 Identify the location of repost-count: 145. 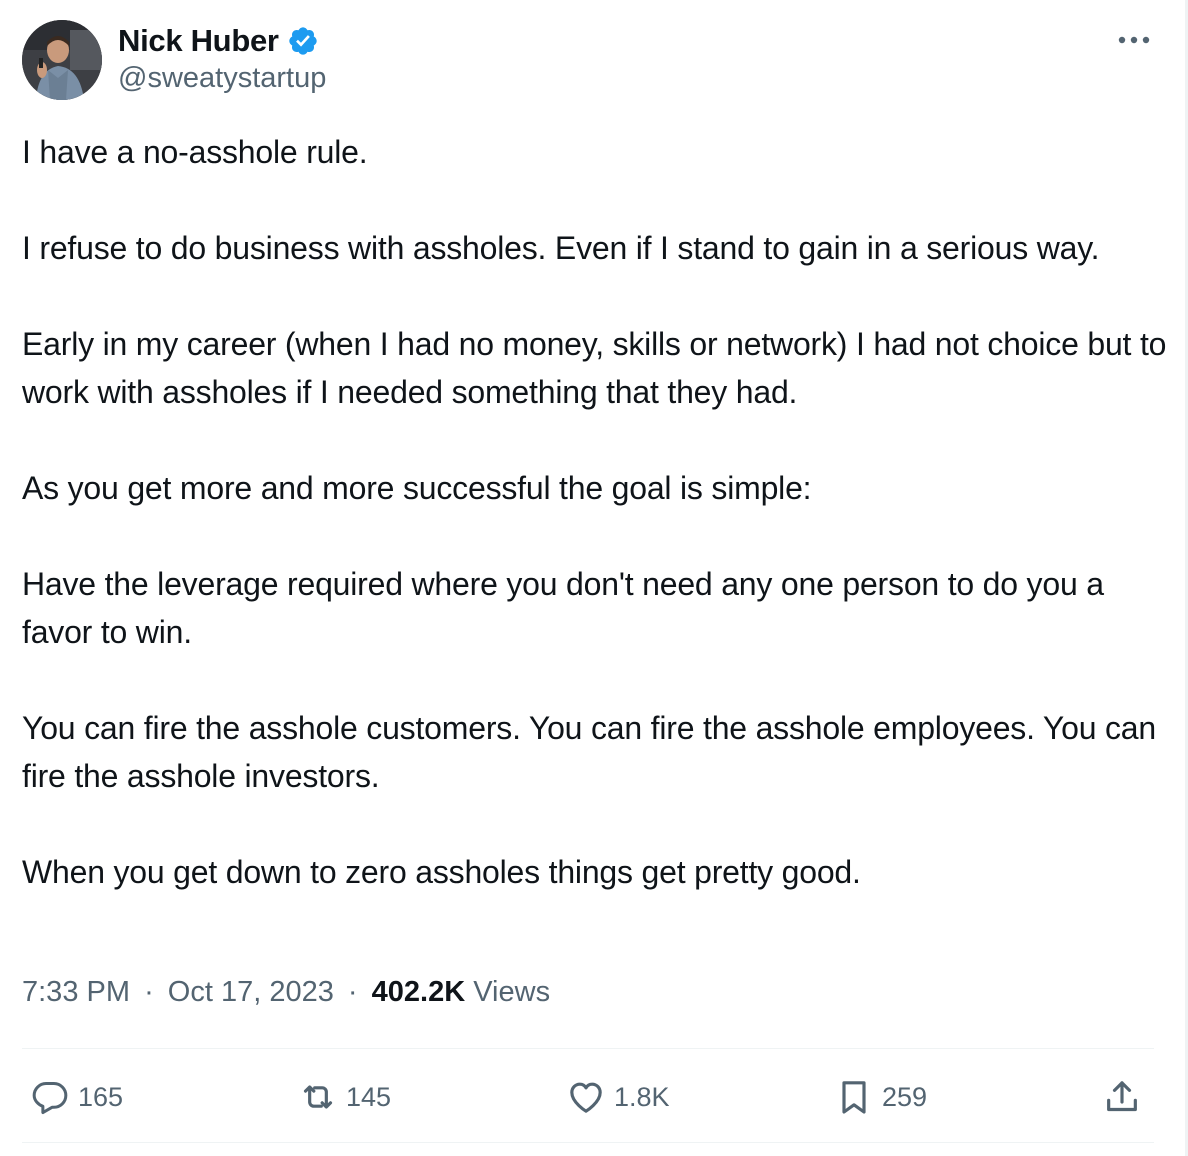
(369, 1096).